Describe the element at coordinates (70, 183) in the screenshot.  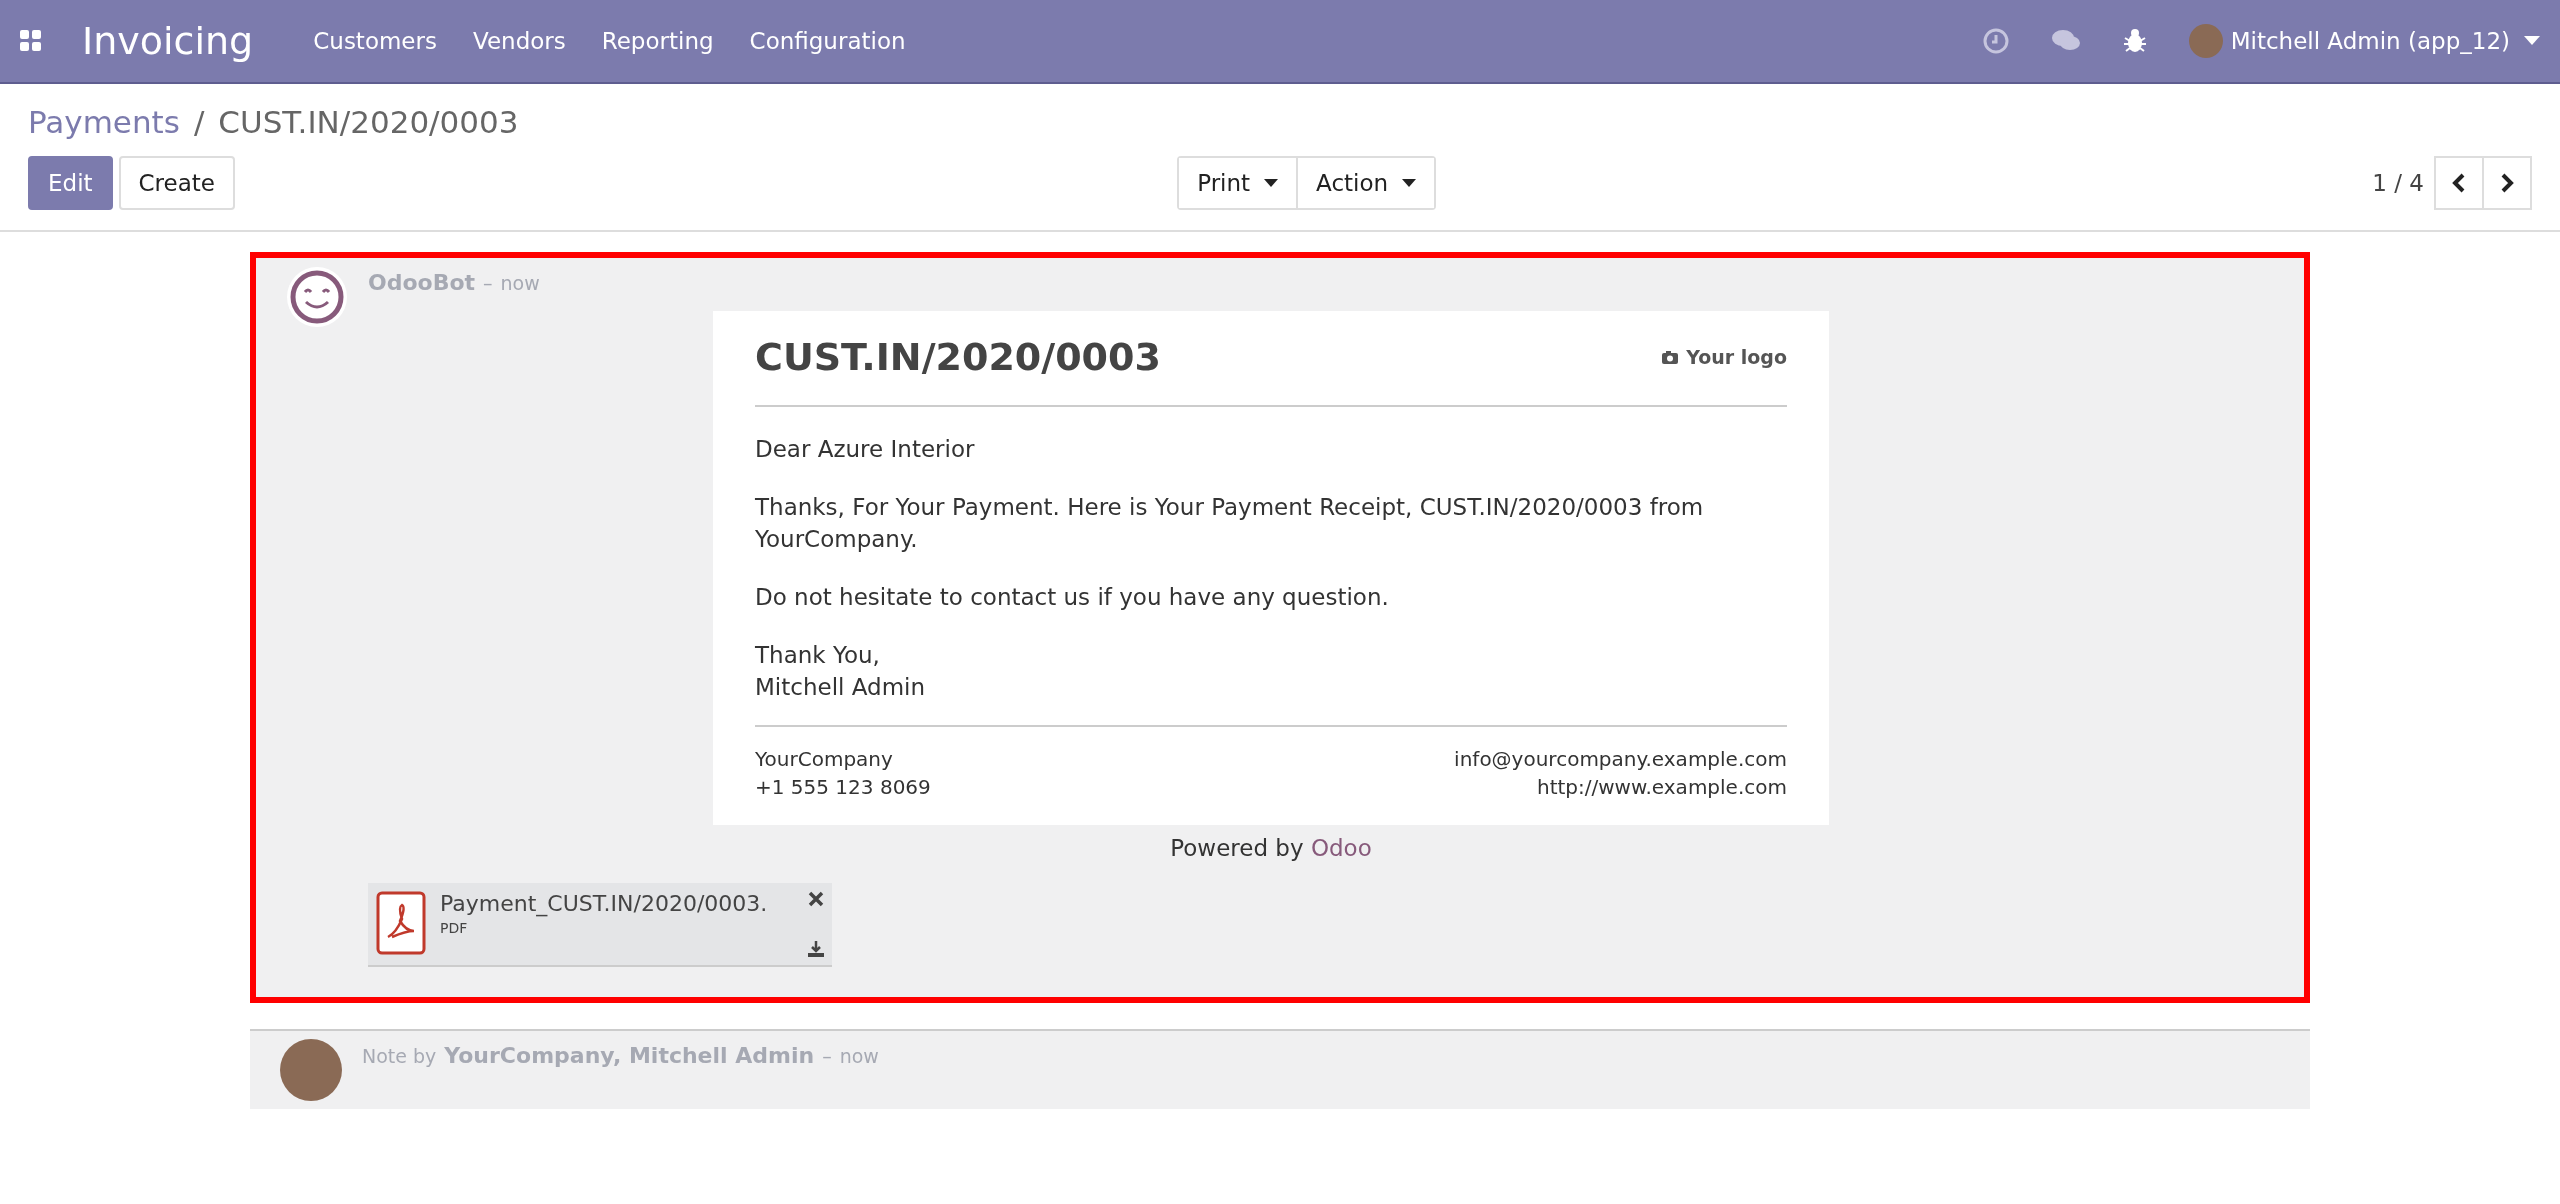
I see `edit-button: Edit` at that location.